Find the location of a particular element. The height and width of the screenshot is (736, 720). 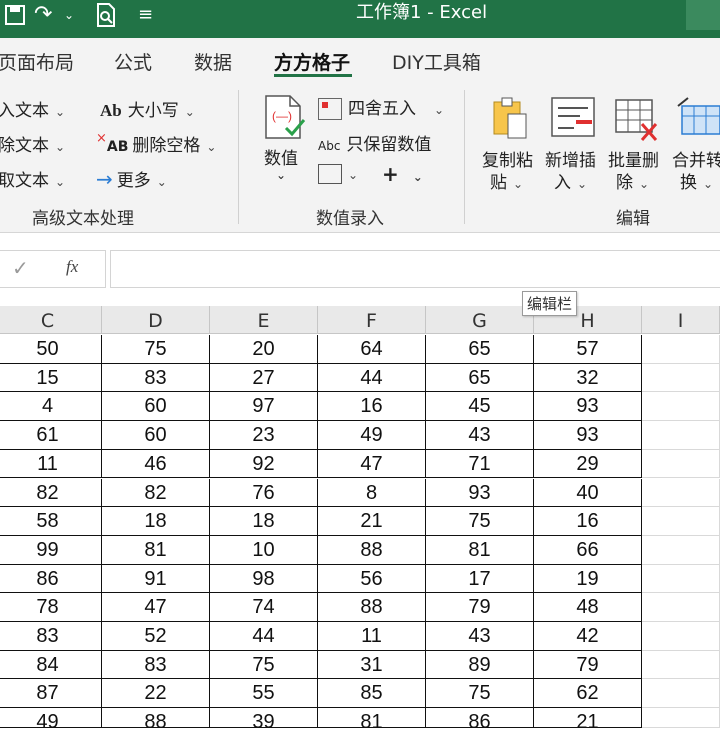

cell: 10 is located at coordinates (264, 550).